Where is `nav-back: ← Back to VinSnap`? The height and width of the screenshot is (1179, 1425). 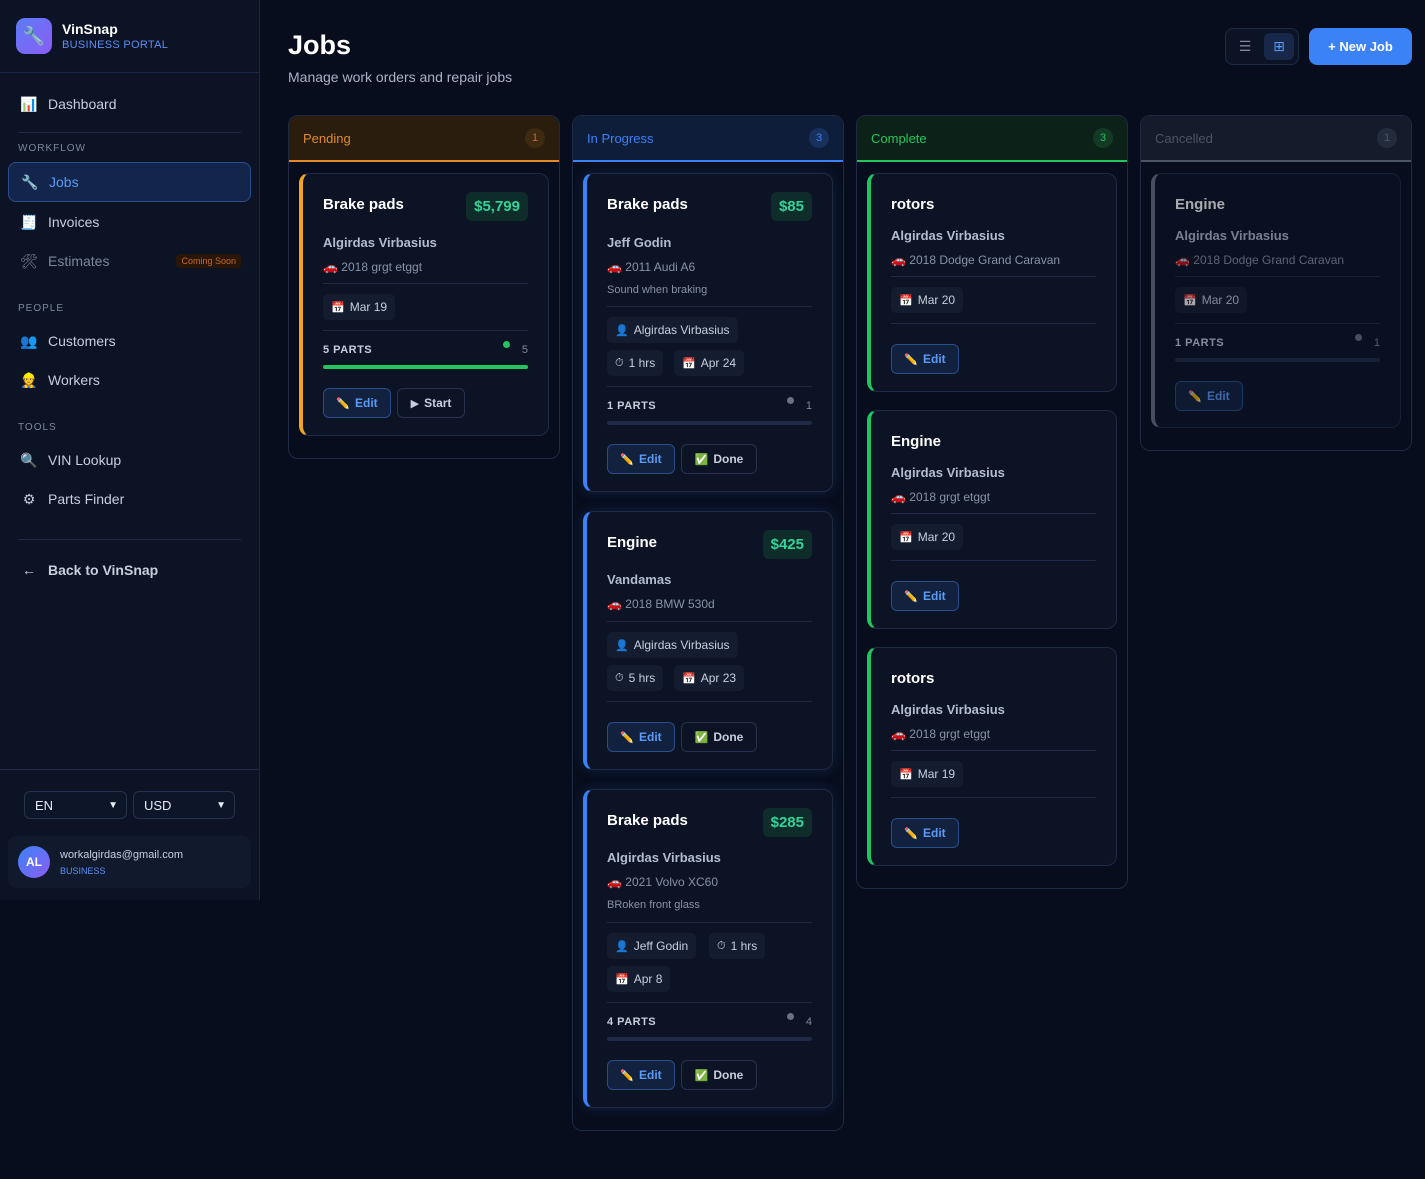
nav-back: ← Back to VinSnap is located at coordinates (129, 570).